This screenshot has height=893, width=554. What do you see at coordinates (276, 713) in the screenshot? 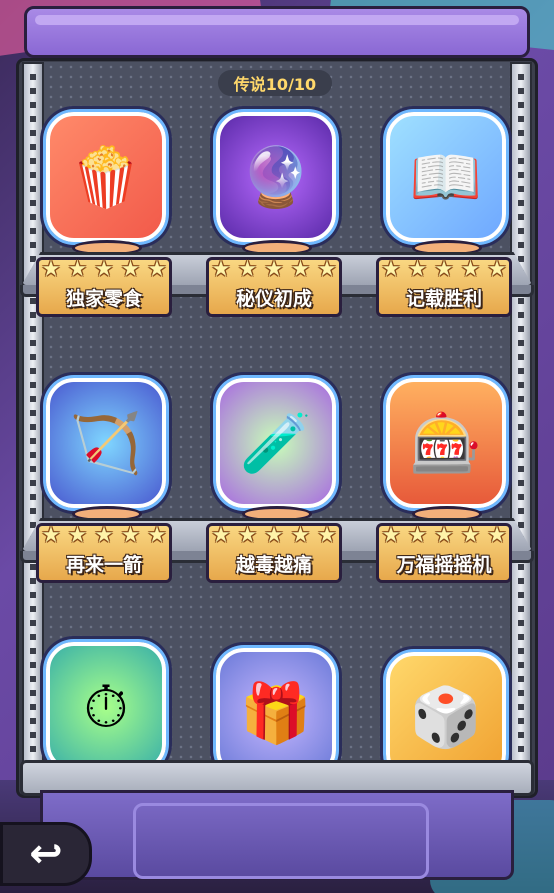
I see `gachapon-icon: 🎁` at bounding box center [276, 713].